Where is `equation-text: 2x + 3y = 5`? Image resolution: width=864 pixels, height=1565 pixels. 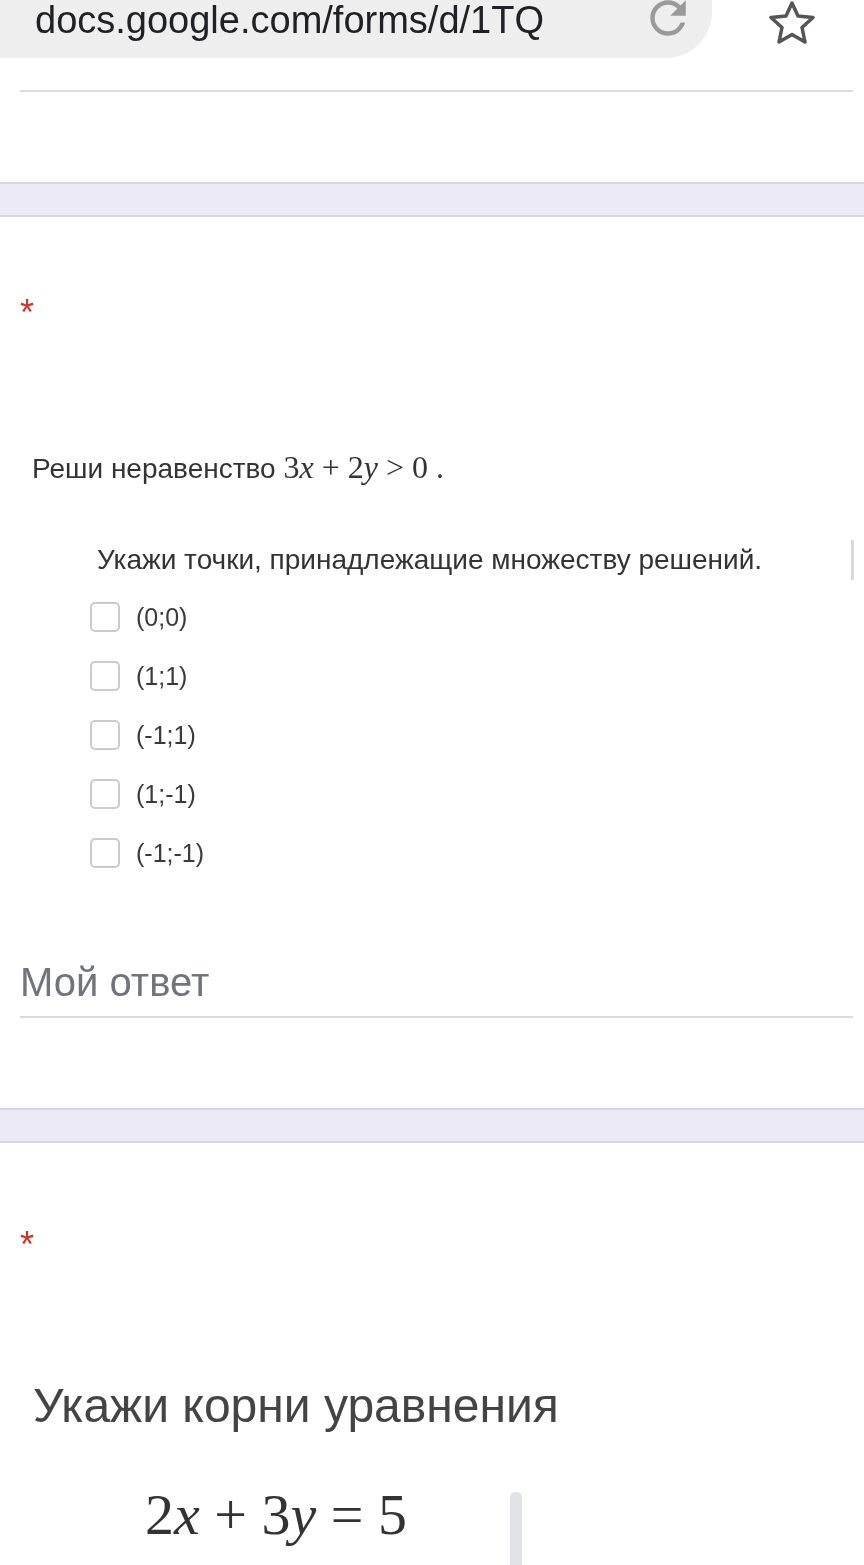
equation-text: 2x + 3y = 5 is located at coordinates (276, 1515).